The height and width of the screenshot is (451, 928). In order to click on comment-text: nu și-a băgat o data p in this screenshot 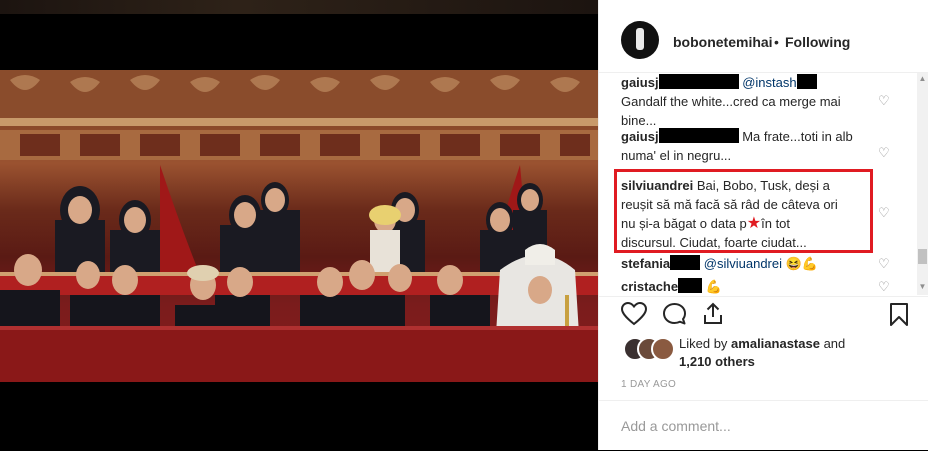, I will do `click(684, 223)`.